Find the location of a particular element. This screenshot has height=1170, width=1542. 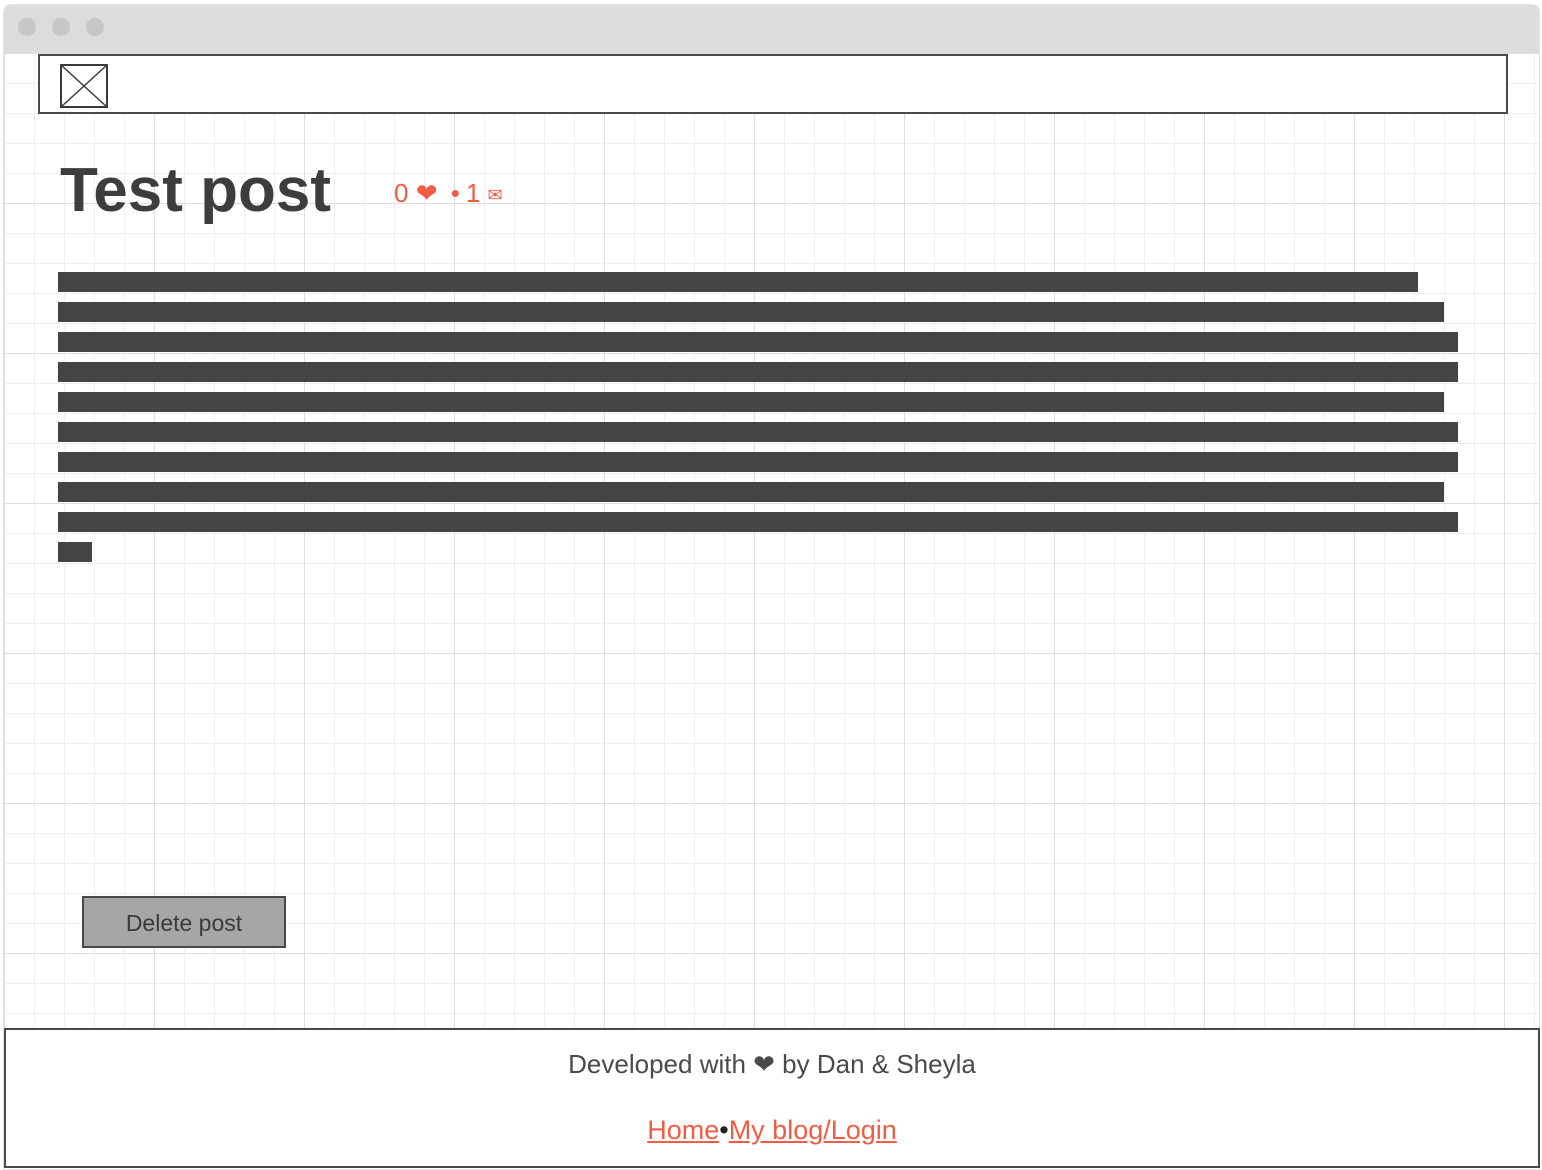

heart-icon: ❤ is located at coordinates (427, 193).